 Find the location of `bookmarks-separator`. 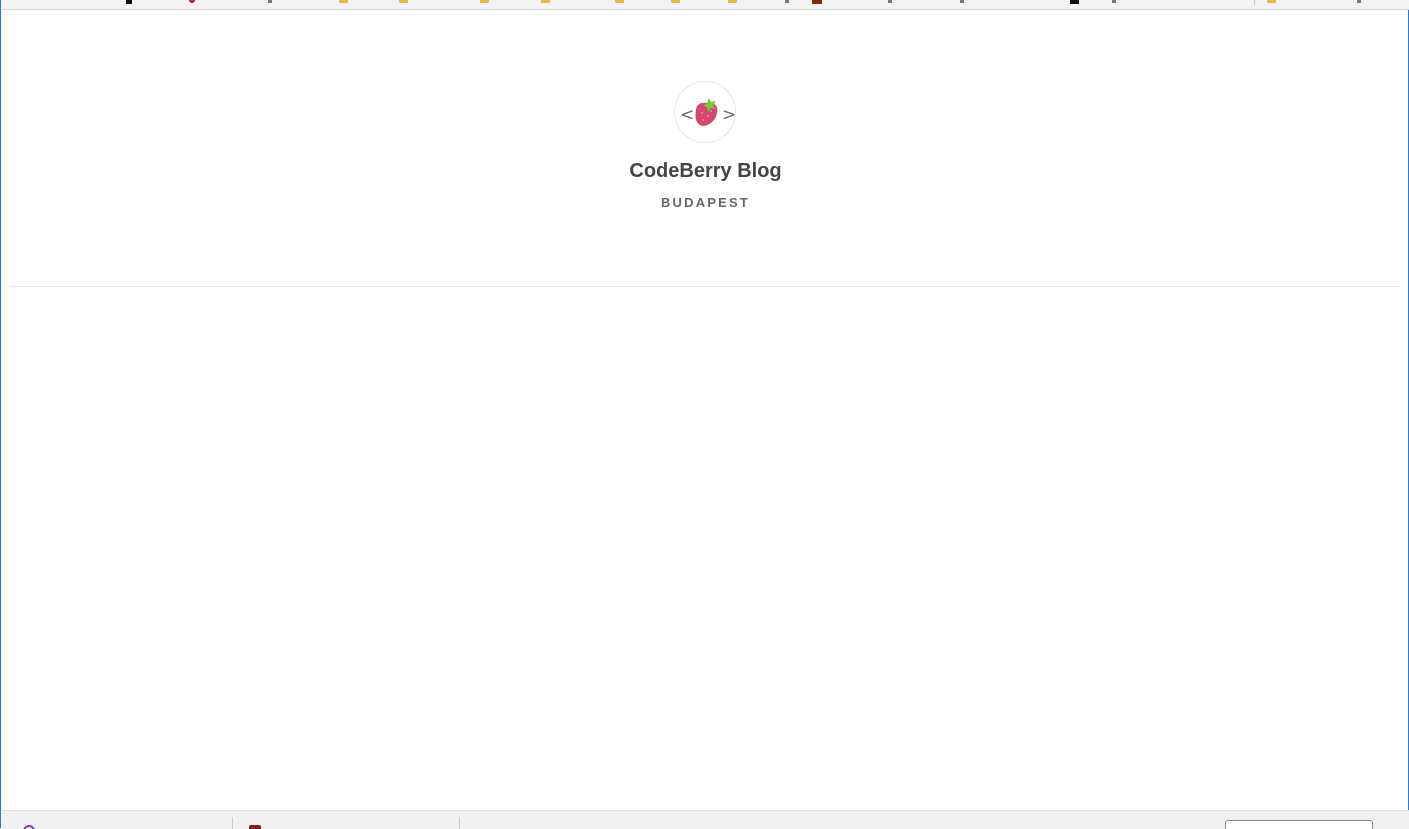

bookmarks-separator is located at coordinates (1254, 2).